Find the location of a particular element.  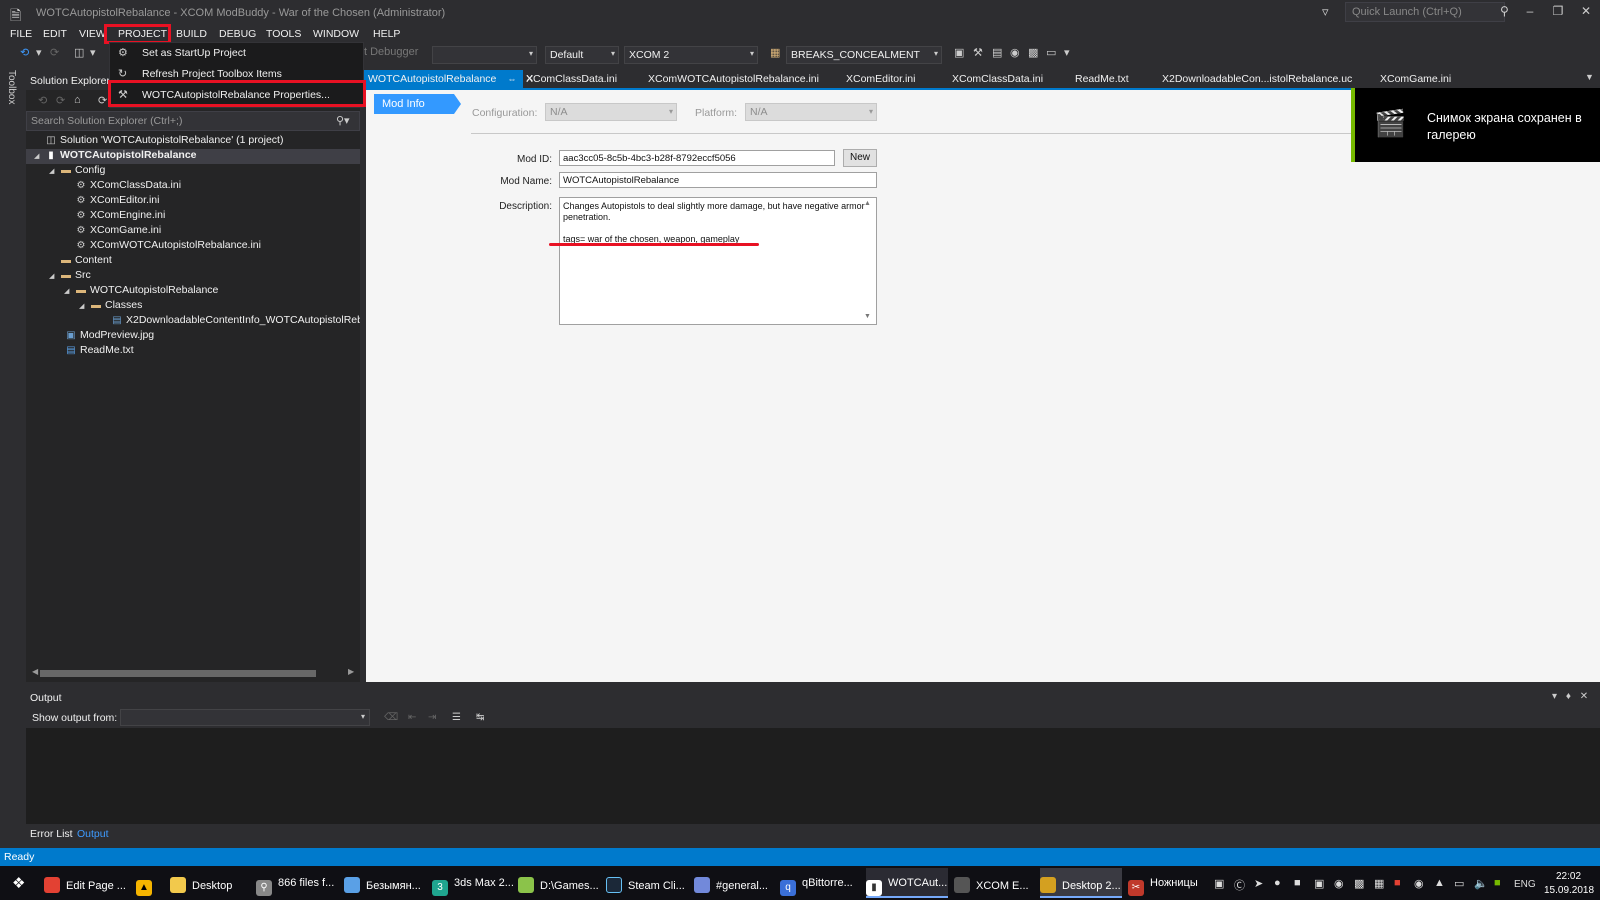

taskbar-item-app: ▲ is located at coordinates (148, 883).